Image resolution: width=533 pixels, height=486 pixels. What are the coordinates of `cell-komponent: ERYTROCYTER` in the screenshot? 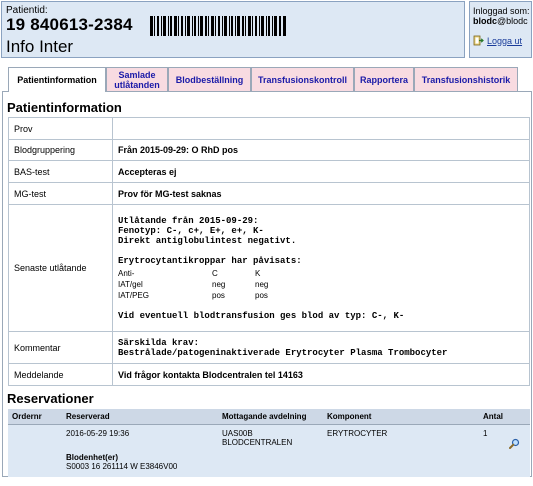 It's located at (401, 437).